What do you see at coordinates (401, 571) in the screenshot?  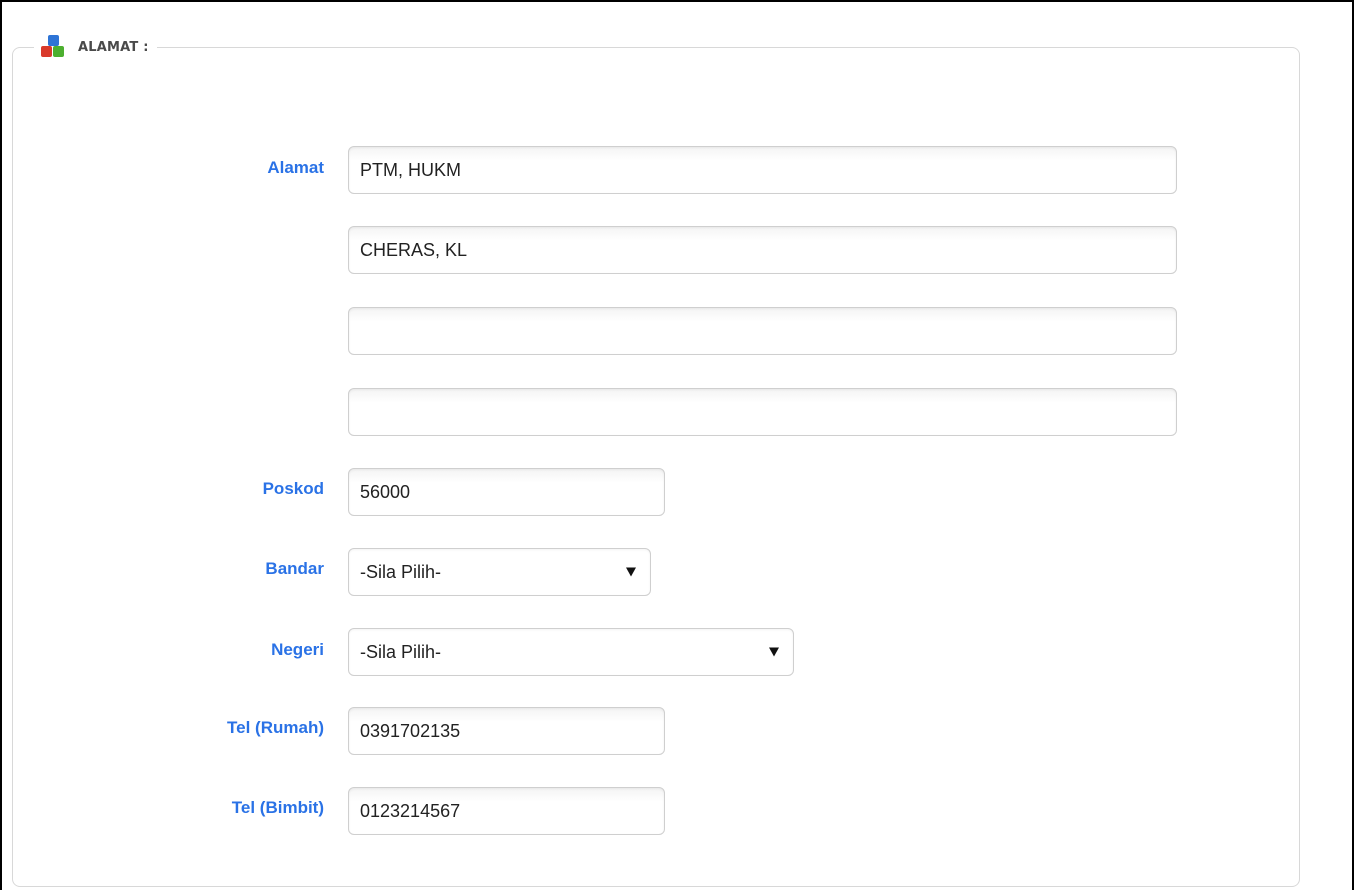 I see `bandar-selected-value: -Sila Pilih-` at bounding box center [401, 571].